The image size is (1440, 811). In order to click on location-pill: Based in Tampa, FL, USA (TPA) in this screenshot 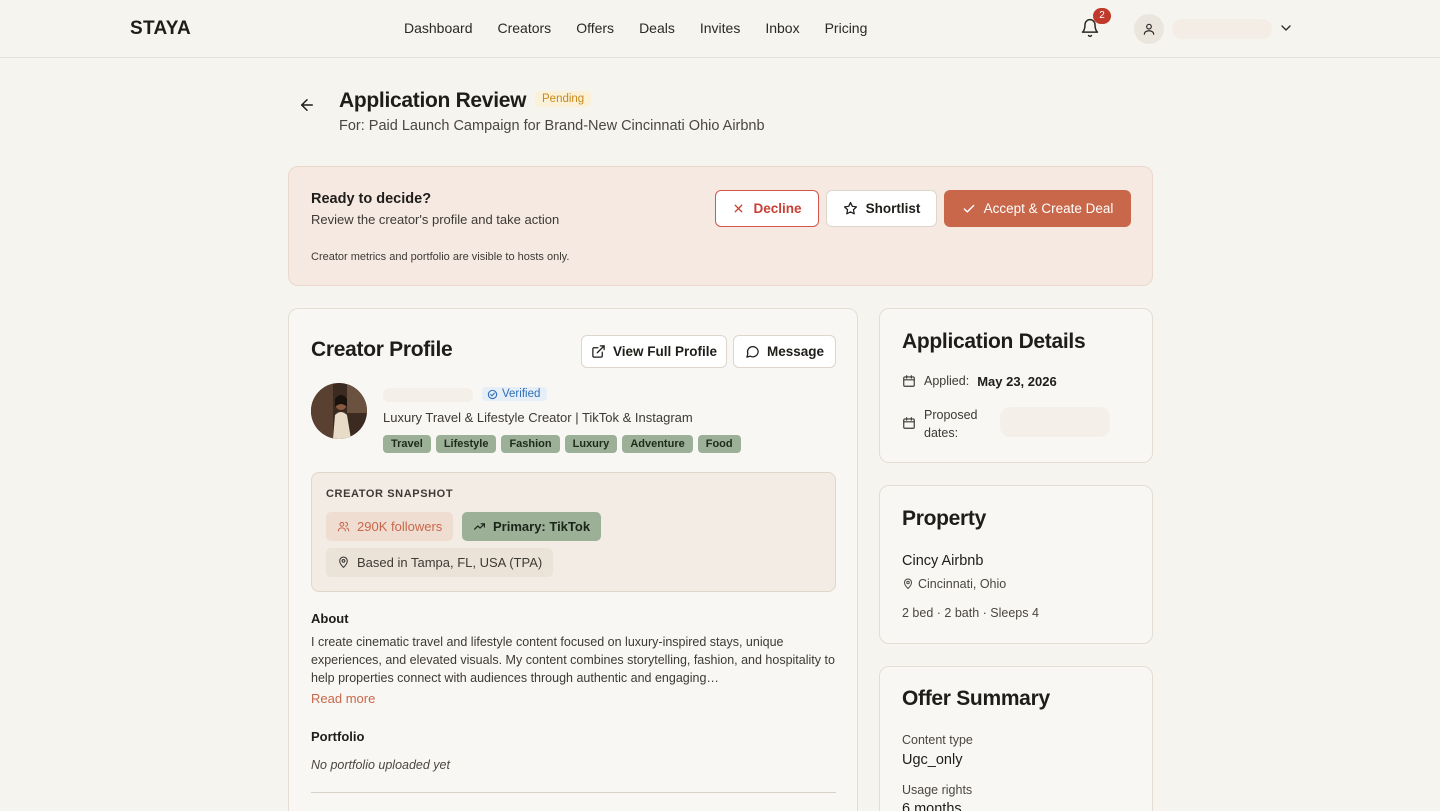, I will do `click(440, 562)`.